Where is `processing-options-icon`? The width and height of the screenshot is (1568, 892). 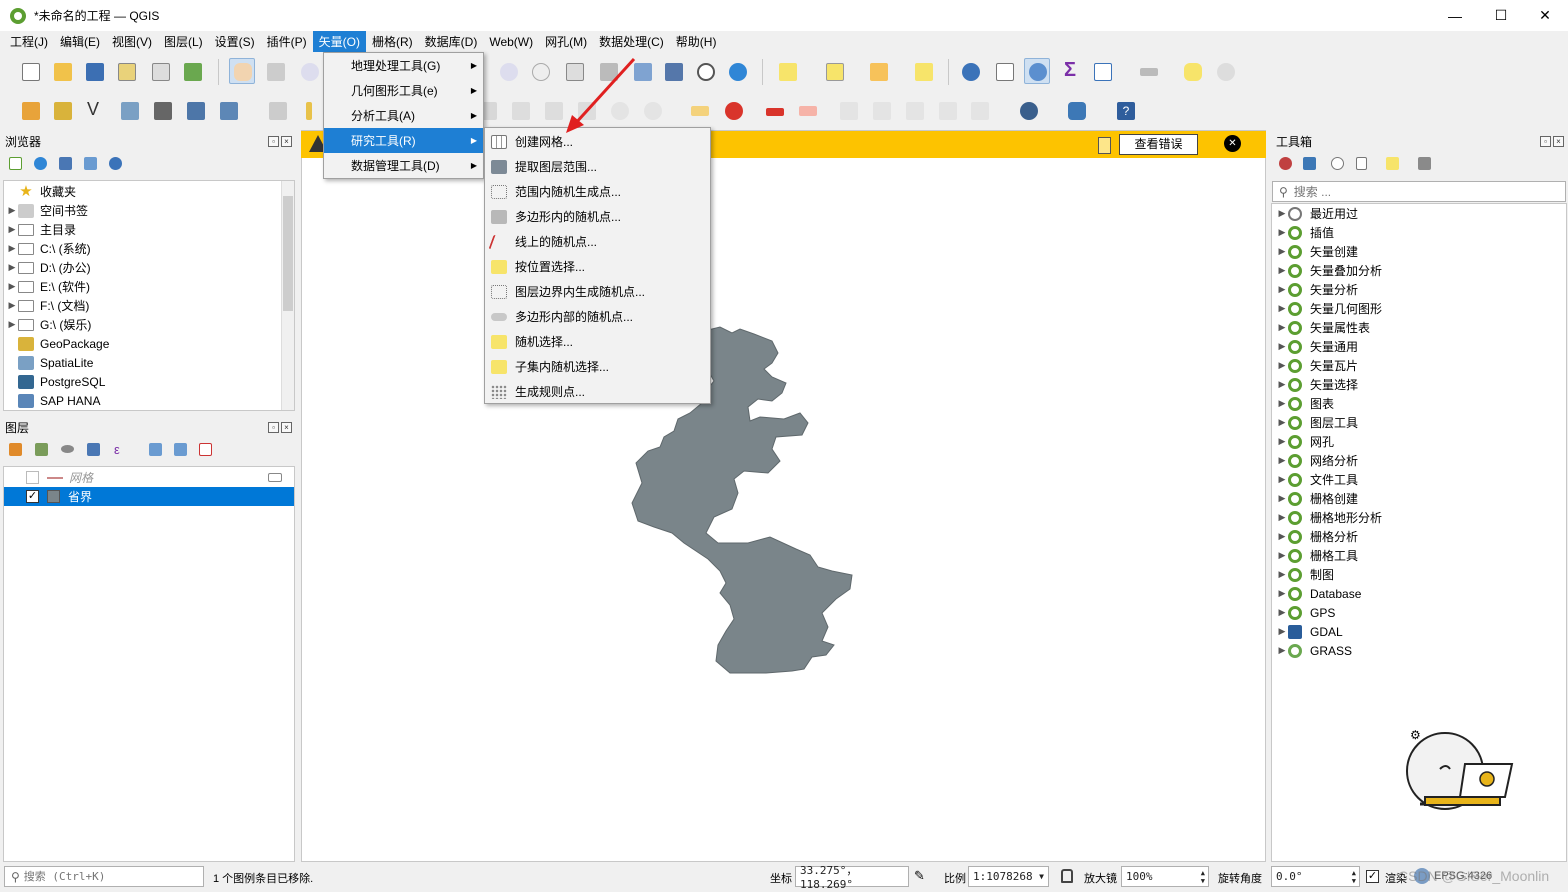
processing-options-icon is located at coordinates (1425, 164).